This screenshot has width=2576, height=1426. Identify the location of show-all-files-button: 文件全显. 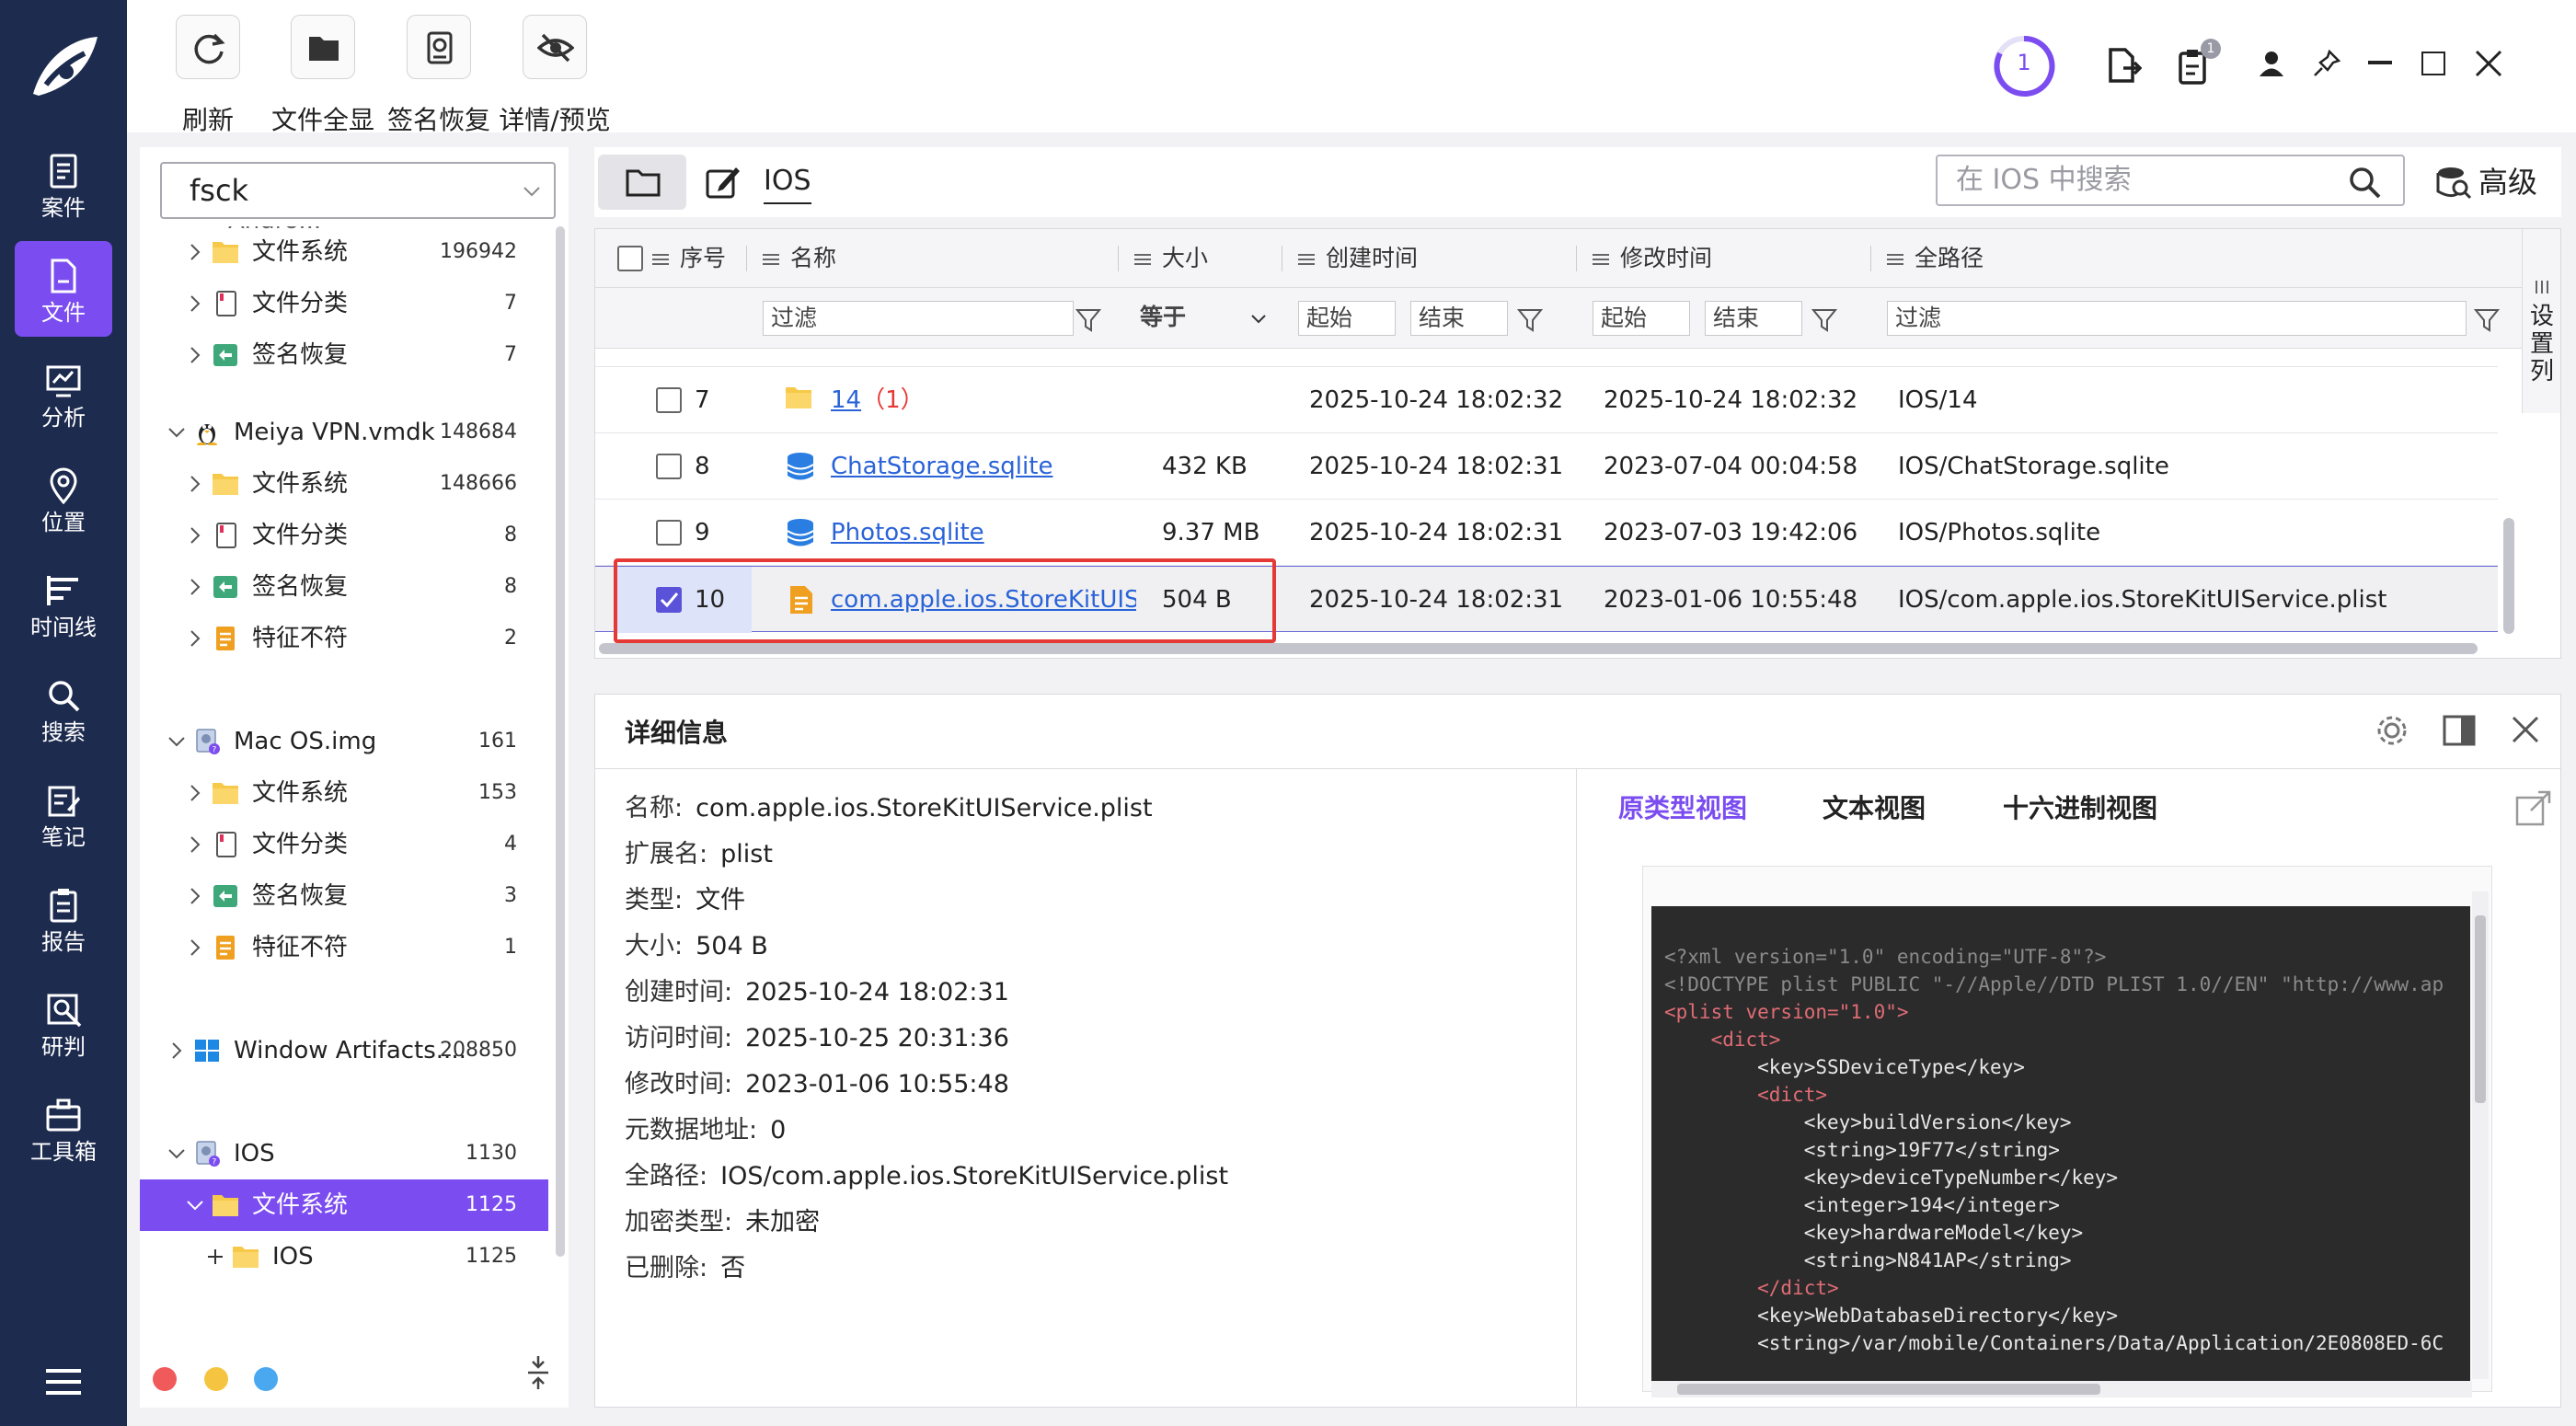
(323, 75).